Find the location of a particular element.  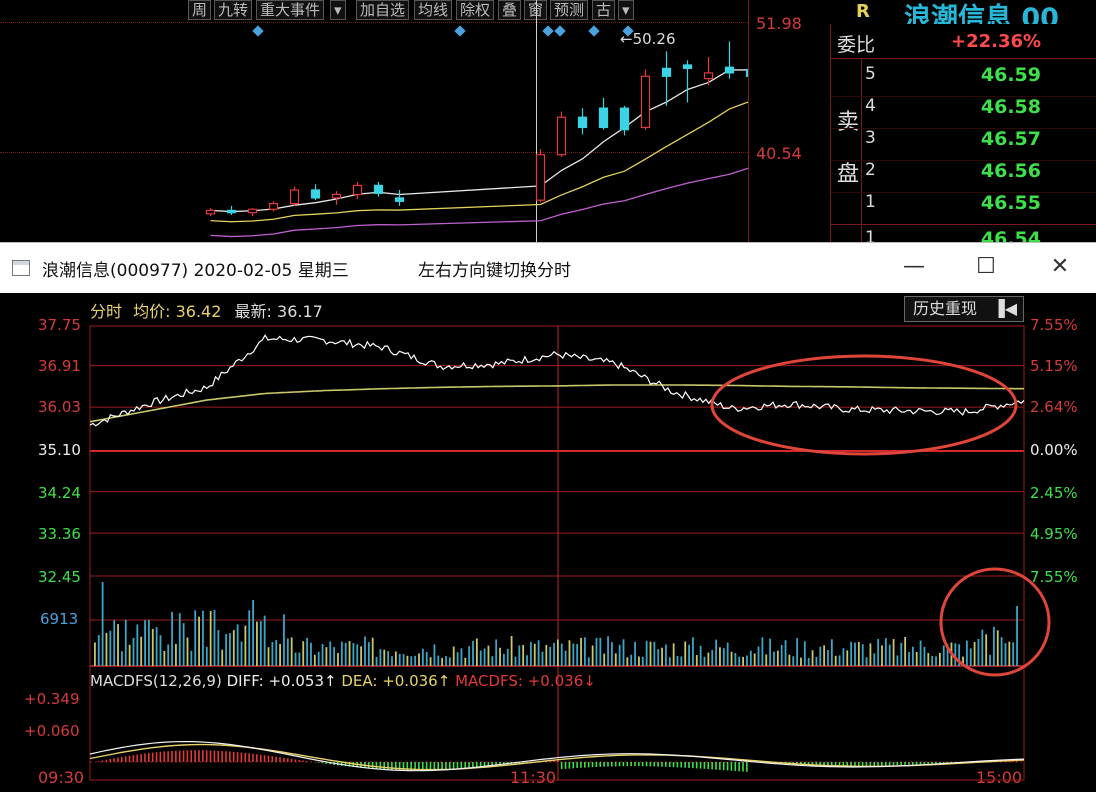

ask-row-2: 2 46.56 is located at coordinates (963, 176).